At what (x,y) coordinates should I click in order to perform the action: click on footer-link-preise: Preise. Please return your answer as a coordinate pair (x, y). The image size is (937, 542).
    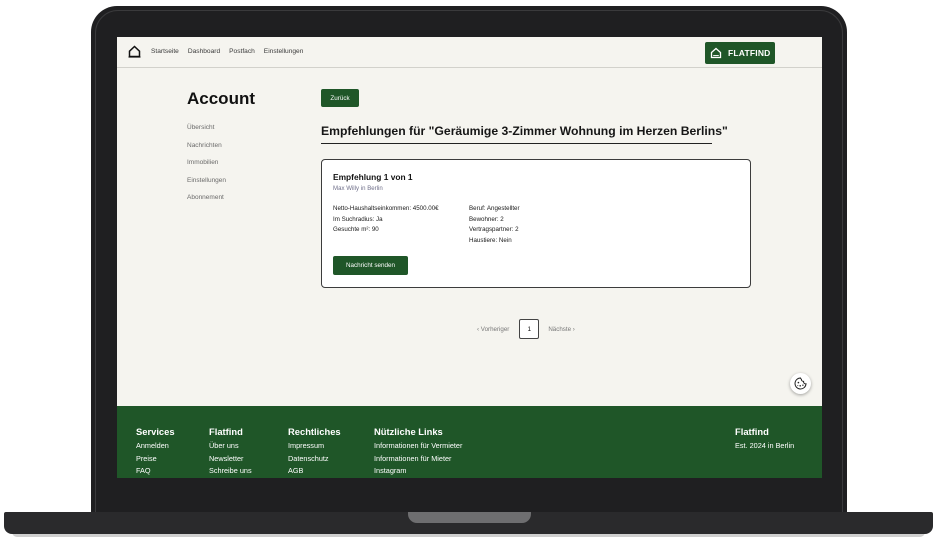
    Looking at the image, I should click on (155, 460).